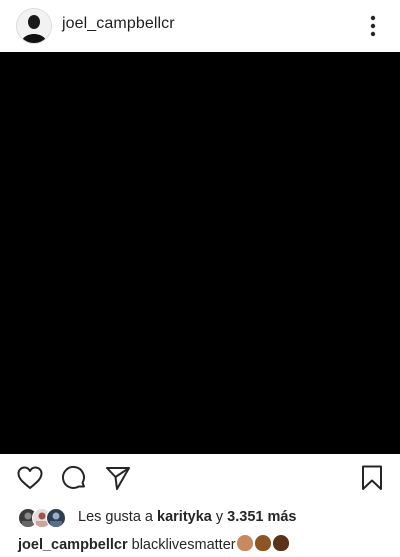  What do you see at coordinates (184, 517) in the screenshot?
I see `liker-username: karityka` at bounding box center [184, 517].